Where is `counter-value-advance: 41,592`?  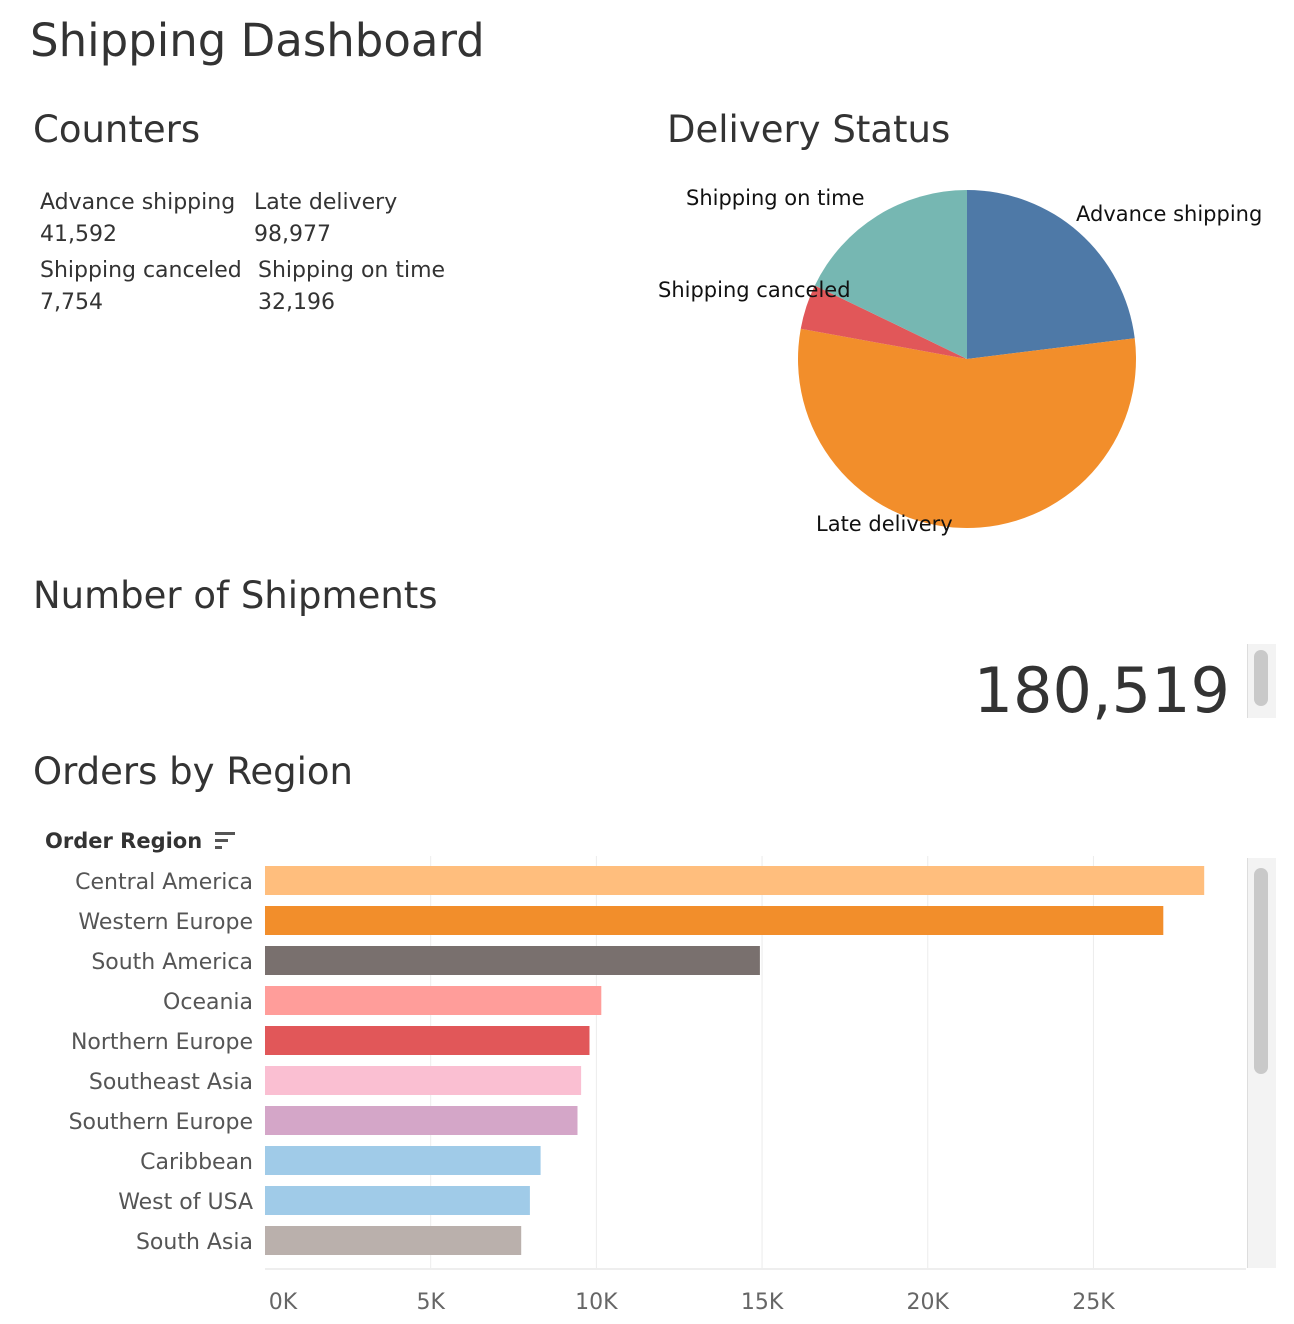
counter-value-advance: 41,592 is located at coordinates (78, 234).